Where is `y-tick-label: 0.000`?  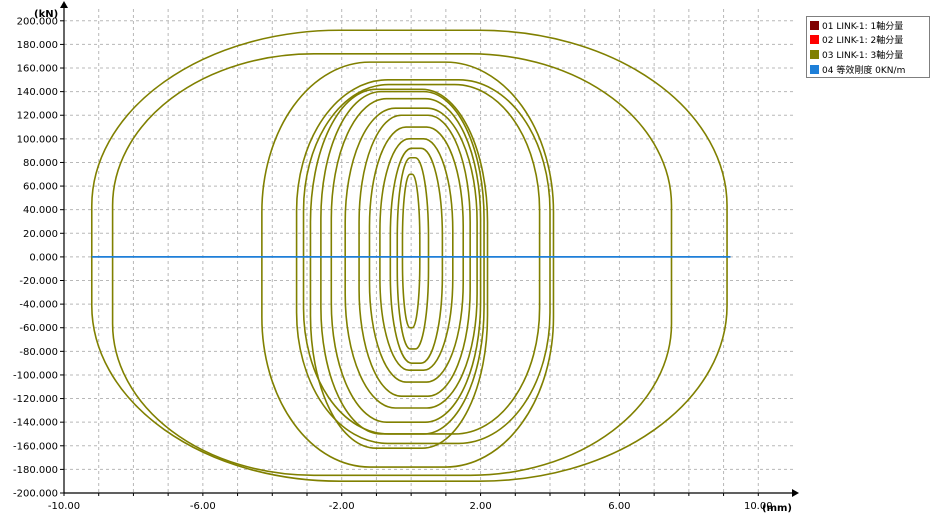 y-tick-label: 0.000 is located at coordinates (43, 257).